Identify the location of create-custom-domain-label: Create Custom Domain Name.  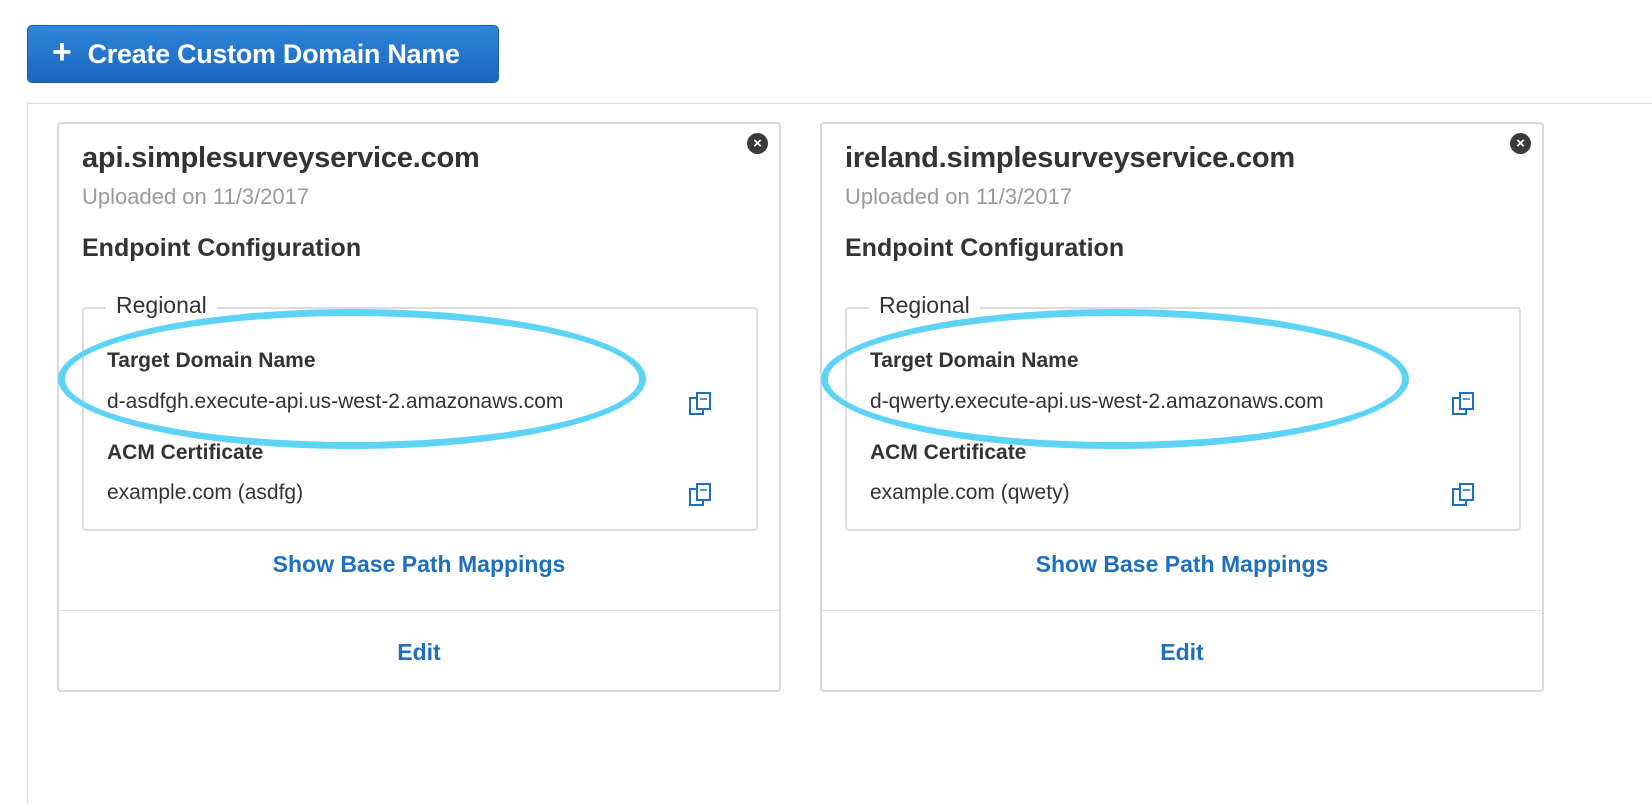
(273, 53).